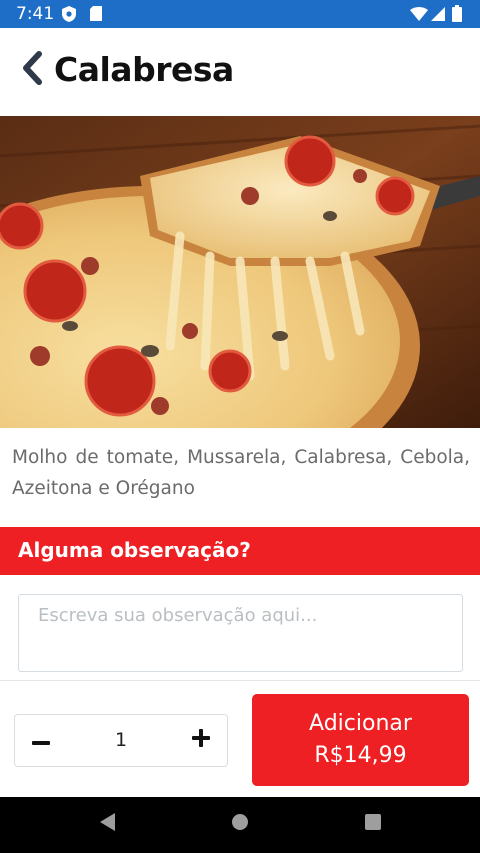 This screenshot has height=853, width=480. Describe the element at coordinates (457, 16) in the screenshot. I see `battery-icon` at that location.